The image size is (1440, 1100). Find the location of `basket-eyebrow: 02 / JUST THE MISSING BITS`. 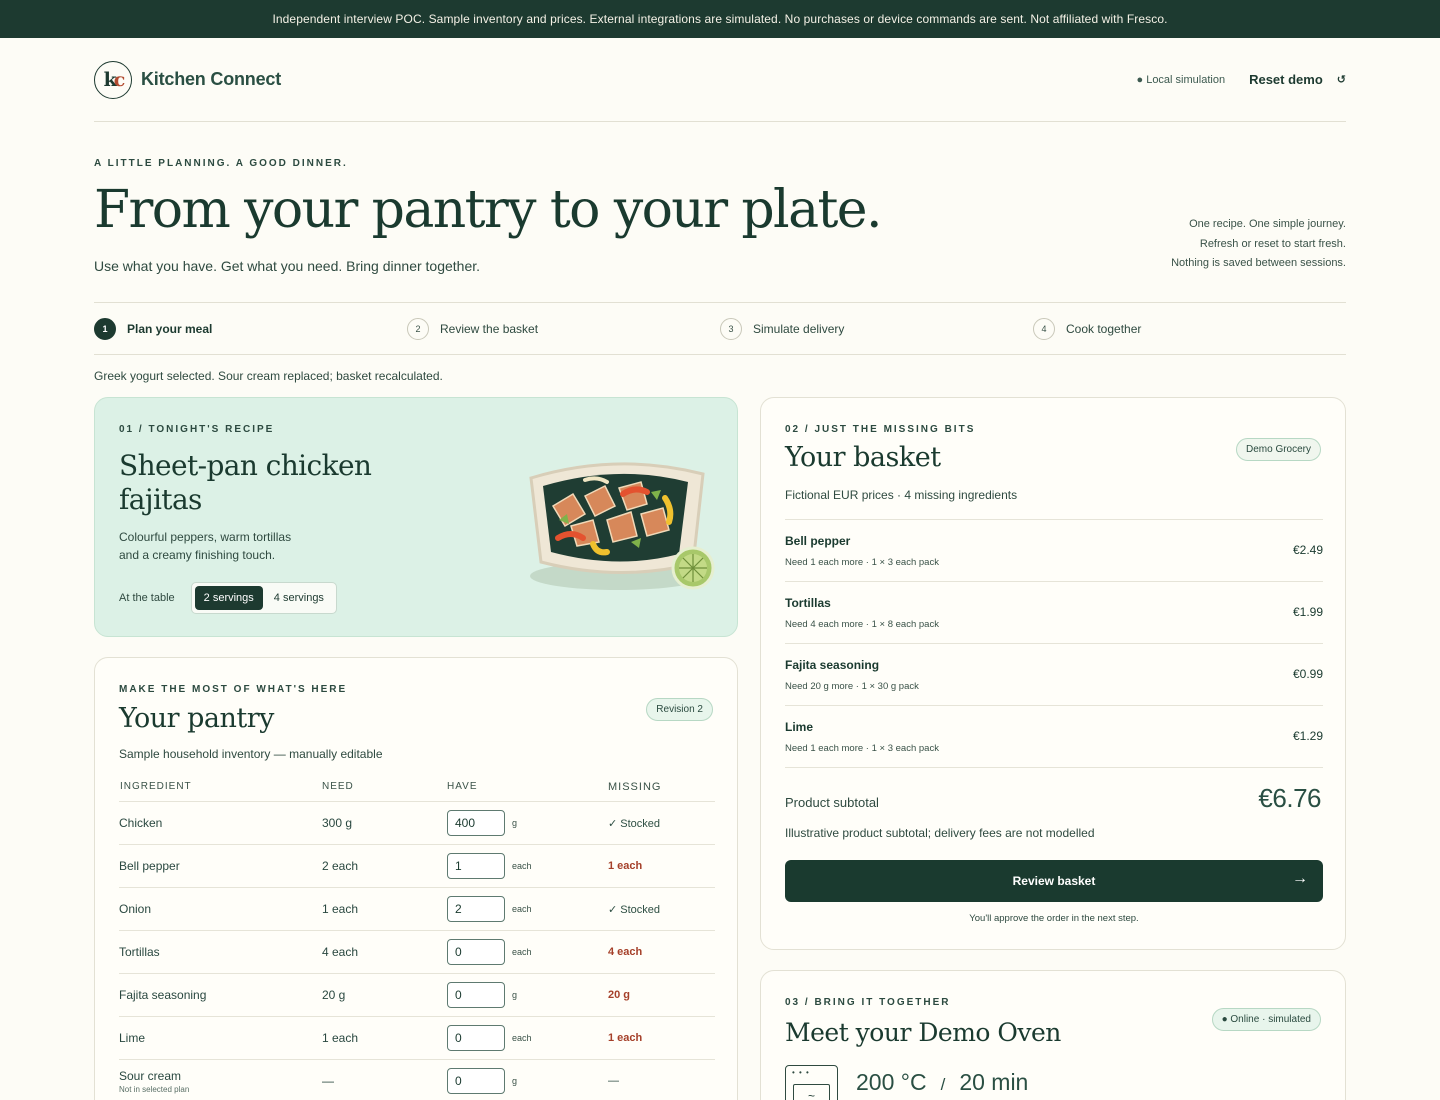

basket-eyebrow: 02 / JUST THE MISSING BITS is located at coordinates (880, 429).